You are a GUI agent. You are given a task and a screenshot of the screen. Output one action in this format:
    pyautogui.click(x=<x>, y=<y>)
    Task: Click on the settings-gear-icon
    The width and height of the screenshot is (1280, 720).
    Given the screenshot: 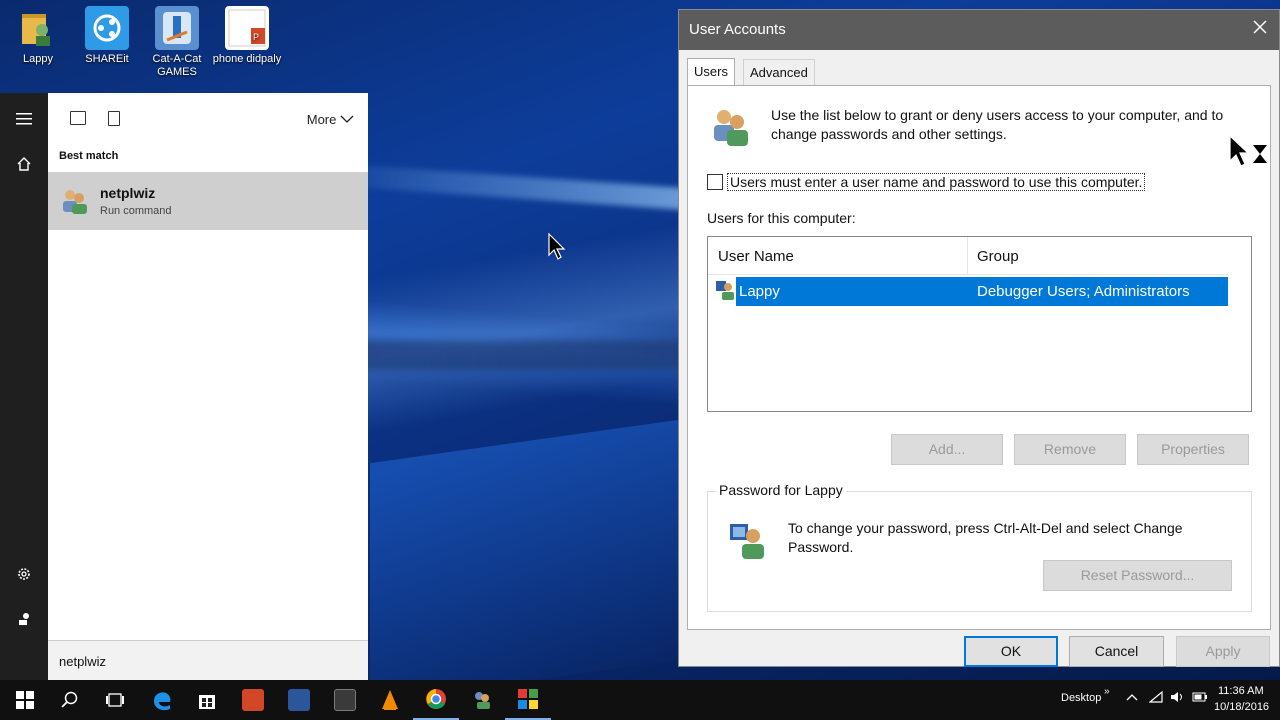 What is the action you would take?
    pyautogui.click(x=24, y=574)
    